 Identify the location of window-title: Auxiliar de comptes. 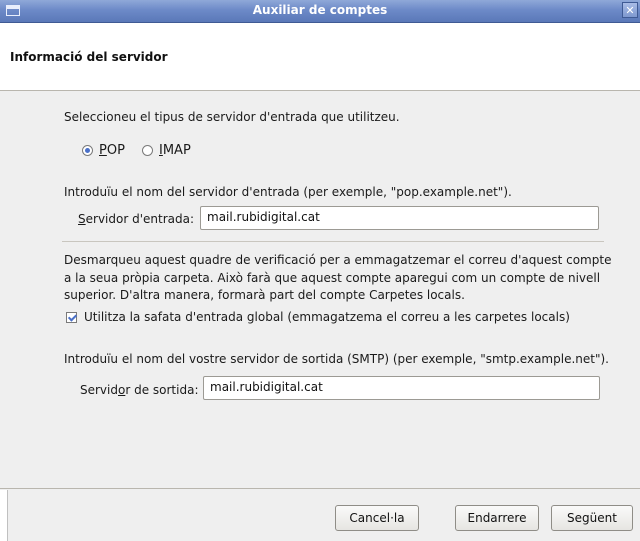
(320, 10).